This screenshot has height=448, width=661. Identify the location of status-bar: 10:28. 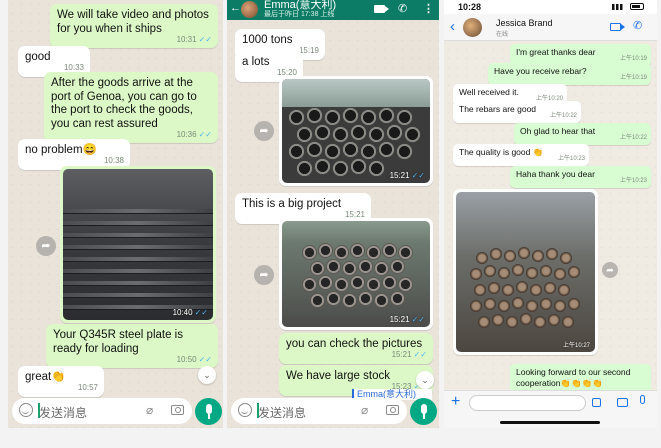
(550, 7).